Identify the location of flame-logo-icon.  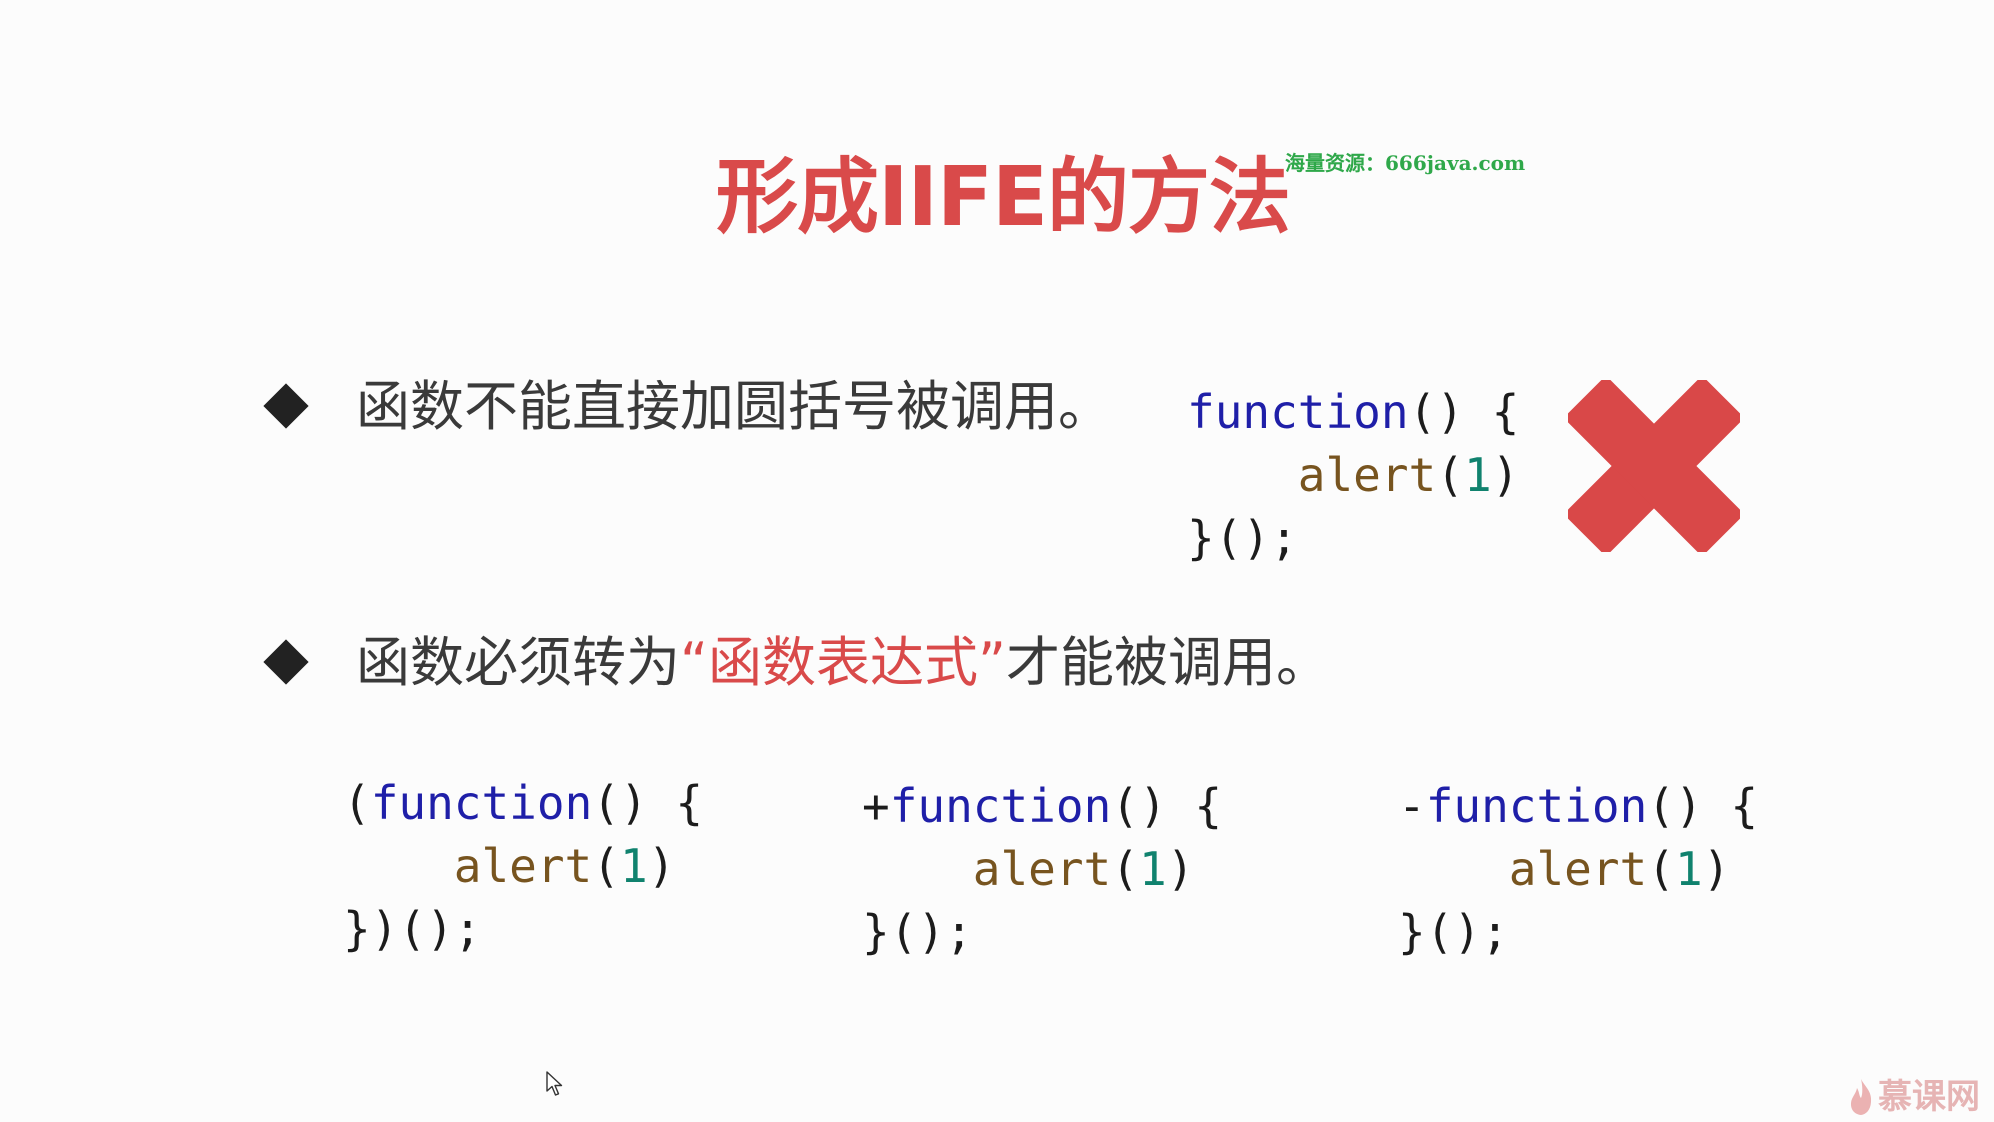
(1861, 1097).